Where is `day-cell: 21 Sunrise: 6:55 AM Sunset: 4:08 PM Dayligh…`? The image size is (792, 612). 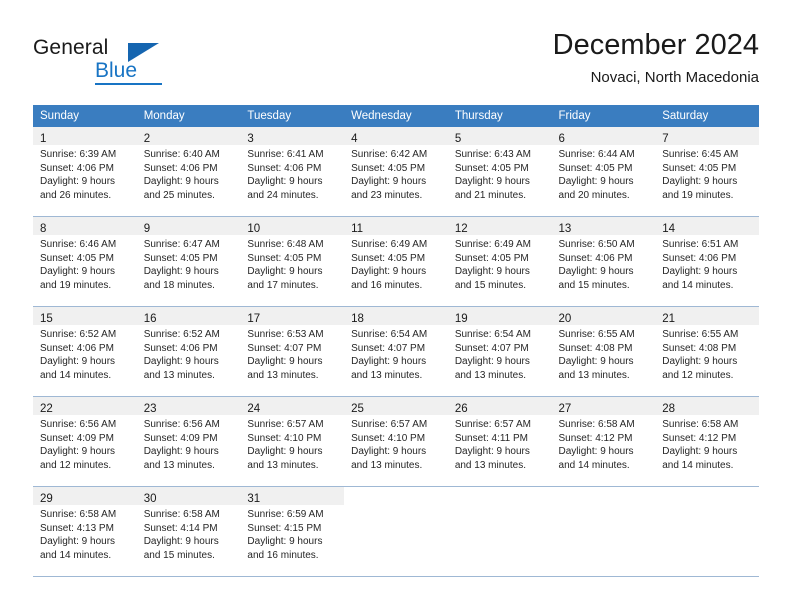 day-cell: 21 Sunrise: 6:55 AM Sunset: 4:08 PM Dayligh… is located at coordinates (707, 351).